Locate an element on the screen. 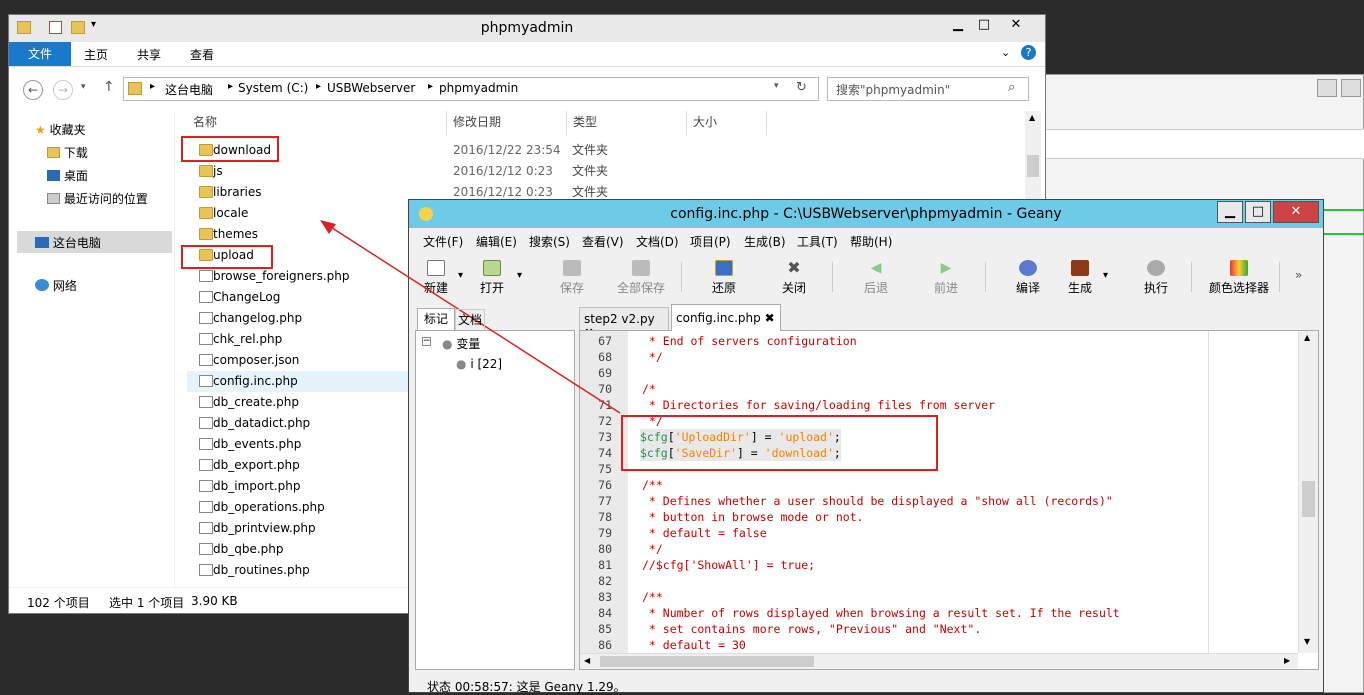  doc-tab-config: config.inc.php ✖ is located at coordinates (726, 317).